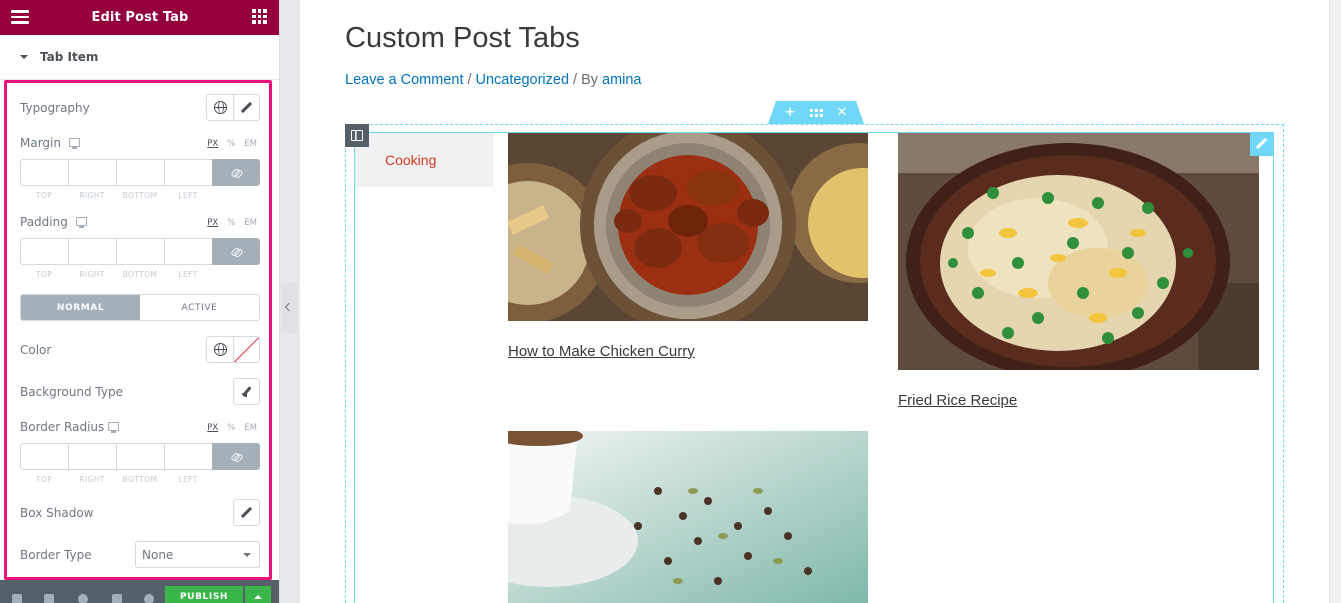 This screenshot has height=603, width=1341. What do you see at coordinates (117, 598) in the screenshot?
I see `responsive-icon` at bounding box center [117, 598].